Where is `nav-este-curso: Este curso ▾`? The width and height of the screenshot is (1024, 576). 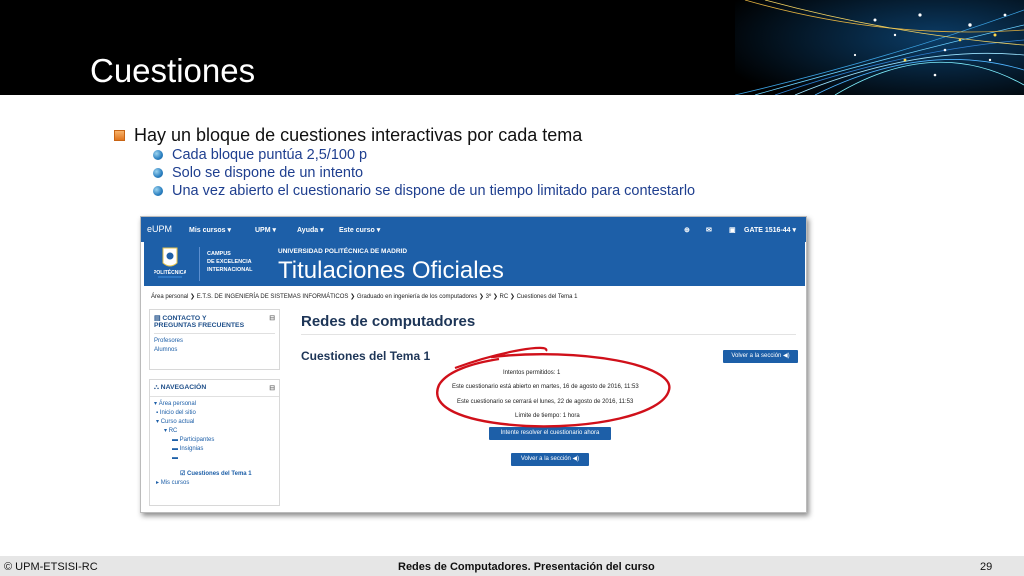 nav-este-curso: Este curso ▾ is located at coordinates (359, 230).